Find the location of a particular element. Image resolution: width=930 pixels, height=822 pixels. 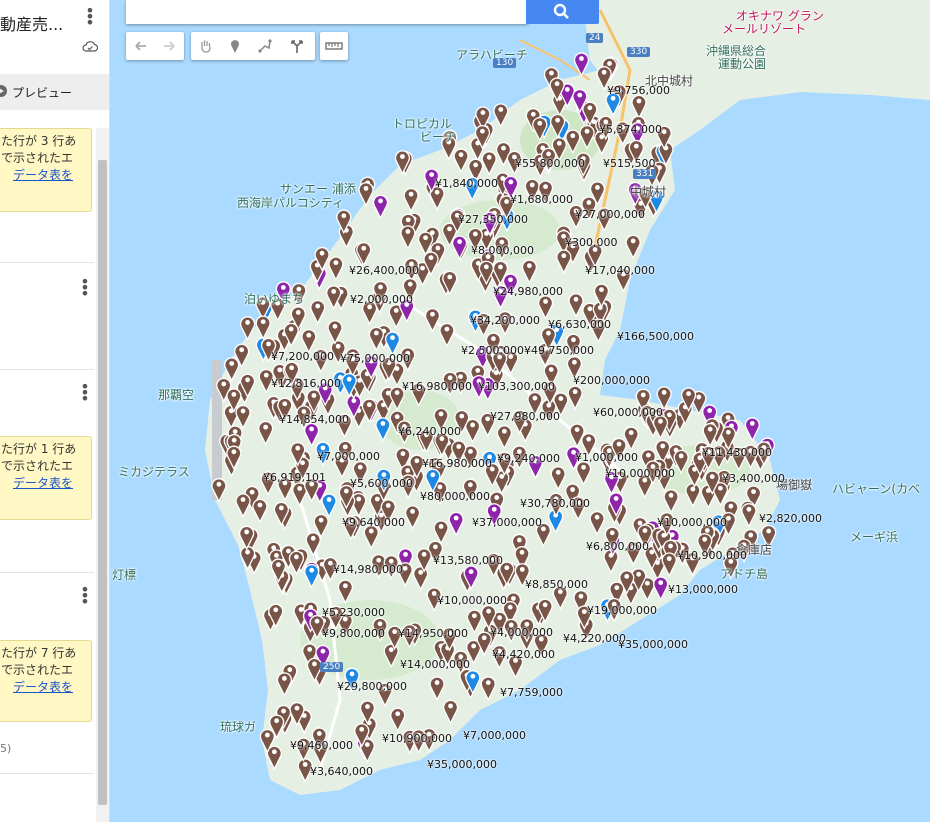

hand-icon is located at coordinates (206, 46).